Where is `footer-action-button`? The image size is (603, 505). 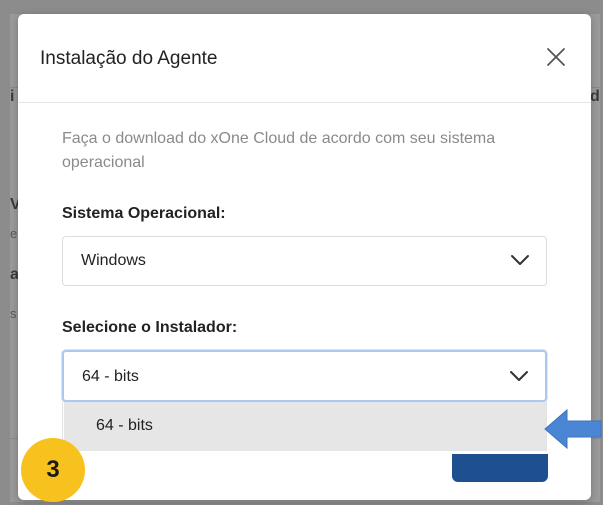
footer-action-button is located at coordinates (500, 468).